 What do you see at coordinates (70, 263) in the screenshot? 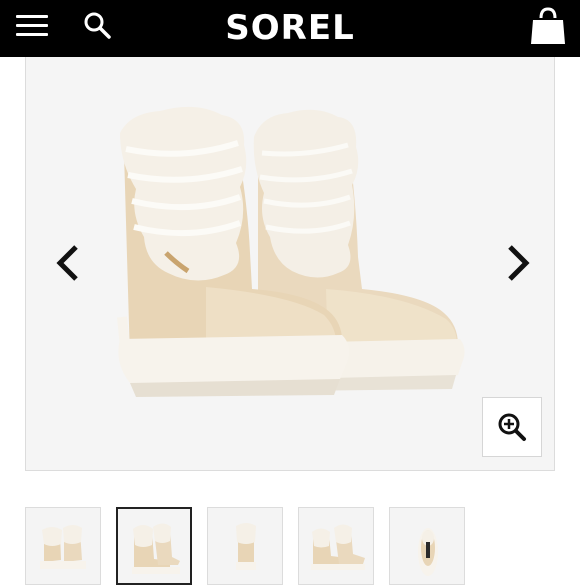
I see `chevron-left-icon` at bounding box center [70, 263].